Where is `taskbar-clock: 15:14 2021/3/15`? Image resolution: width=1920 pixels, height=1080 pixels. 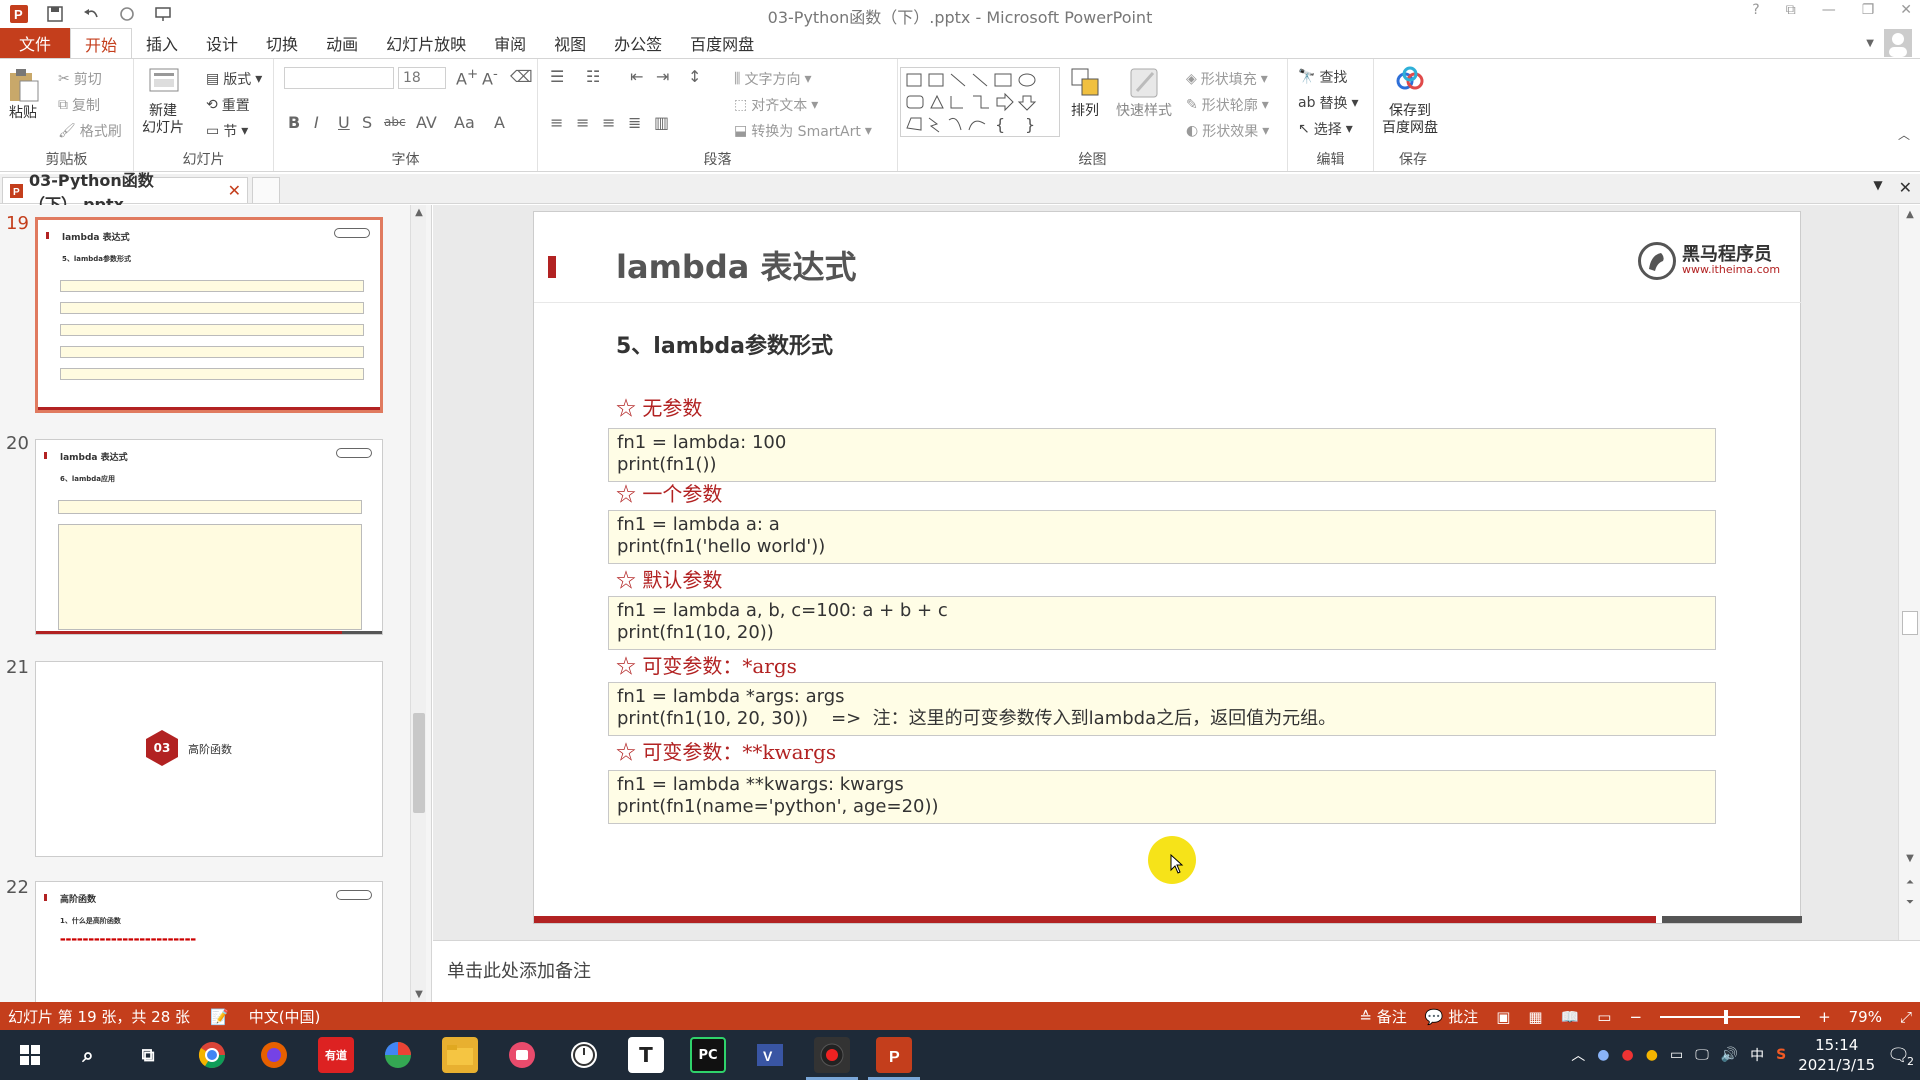
taskbar-clock: 15:14 2021/3/15 is located at coordinates (1836, 1055).